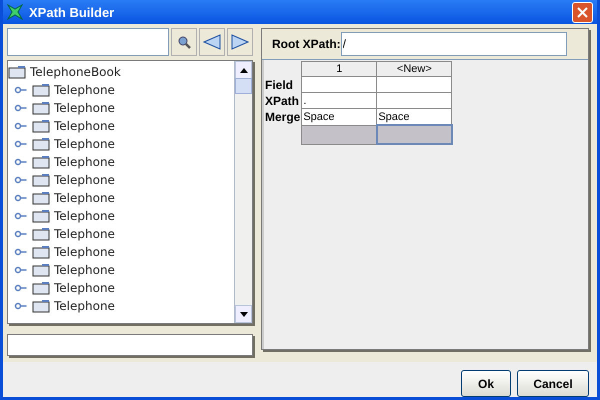 Image resolution: width=600 pixels, height=400 pixels. I want to click on left-triangle-icon, so click(212, 42).